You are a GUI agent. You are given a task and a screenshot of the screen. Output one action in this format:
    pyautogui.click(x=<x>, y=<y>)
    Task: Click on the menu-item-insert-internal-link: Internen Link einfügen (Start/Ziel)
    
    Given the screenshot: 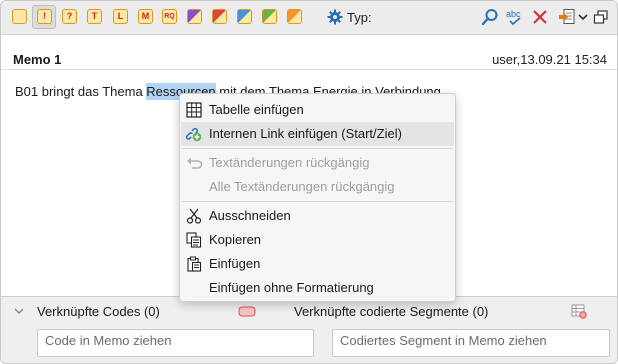 What is the action you would take?
    pyautogui.click(x=317, y=134)
    